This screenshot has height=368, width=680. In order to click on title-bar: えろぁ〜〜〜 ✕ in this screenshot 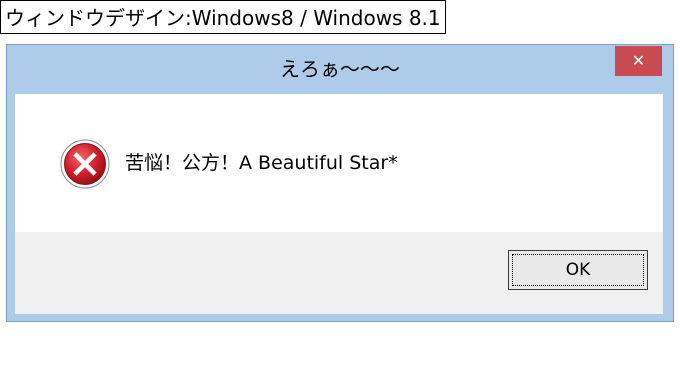, I will do `click(340, 69)`.